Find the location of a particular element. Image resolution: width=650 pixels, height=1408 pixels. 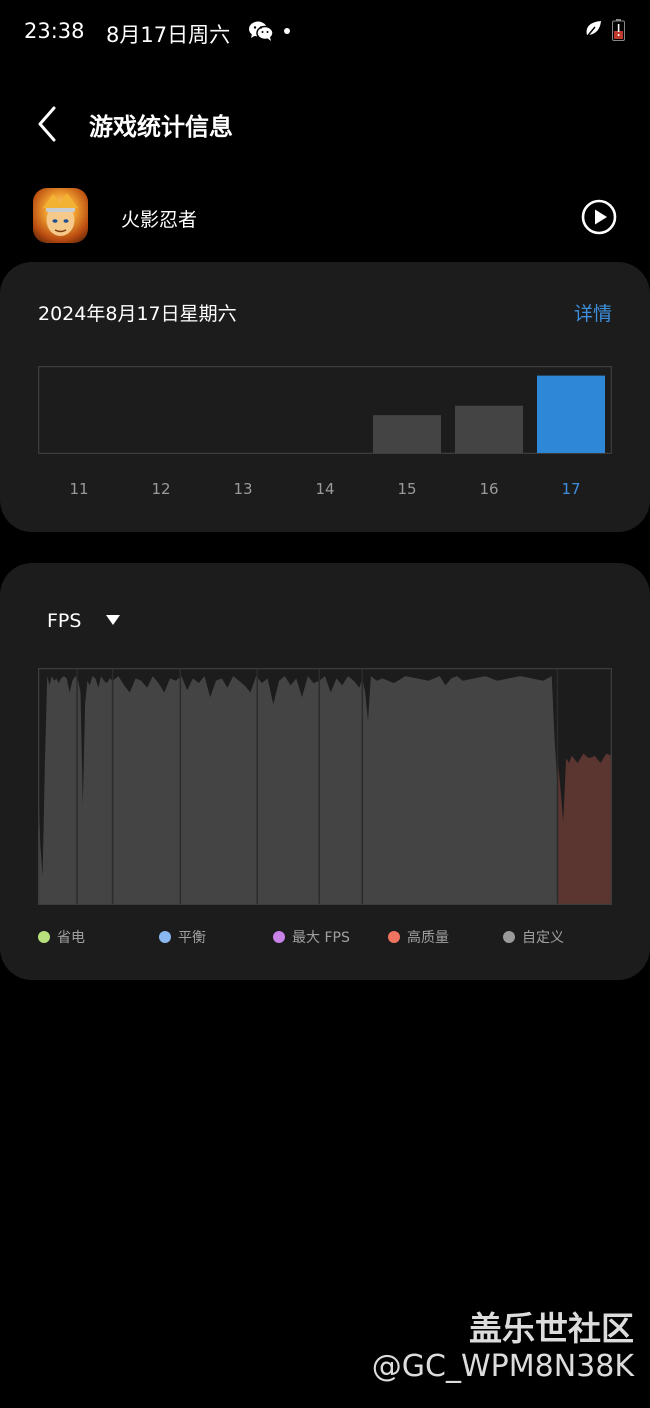

watermark-user: @GC_WPM8N38K is located at coordinates (502, 1366).